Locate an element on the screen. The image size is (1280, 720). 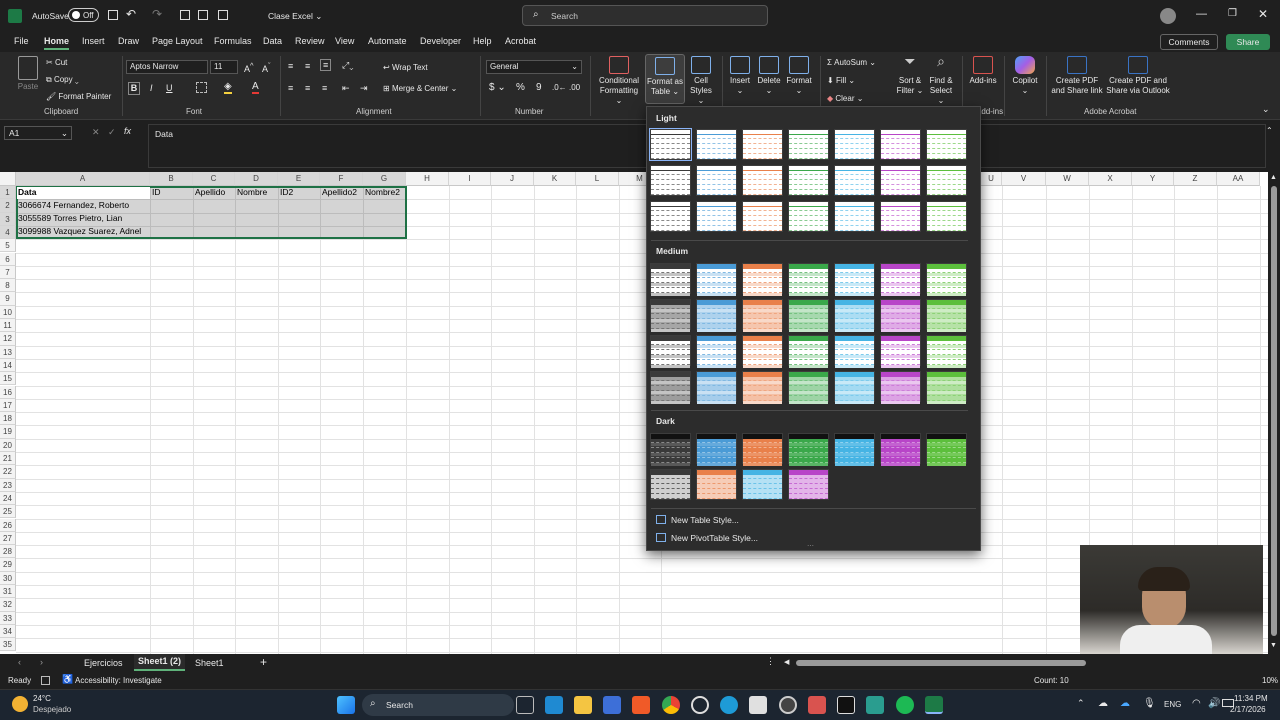
capcut-icon is located at coordinates (846, 705).